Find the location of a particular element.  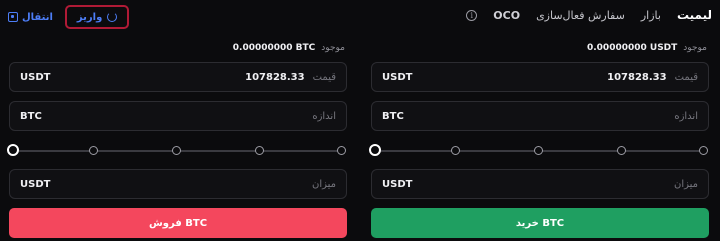

sell-price-field: USDT 107828.33 قیمت is located at coordinates (178, 77).